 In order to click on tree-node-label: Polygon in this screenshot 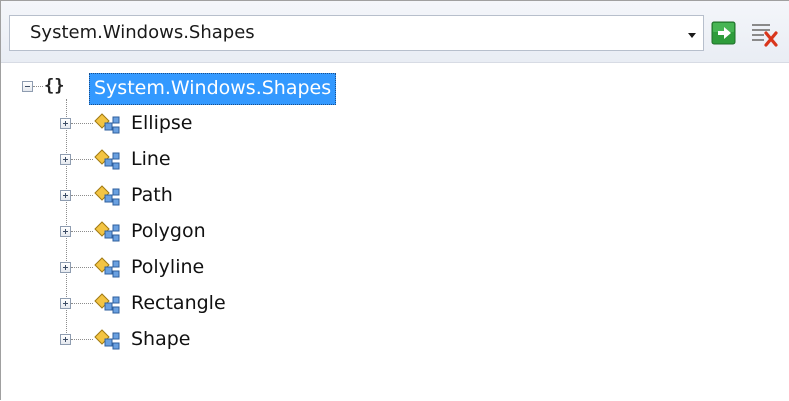, I will do `click(168, 231)`.